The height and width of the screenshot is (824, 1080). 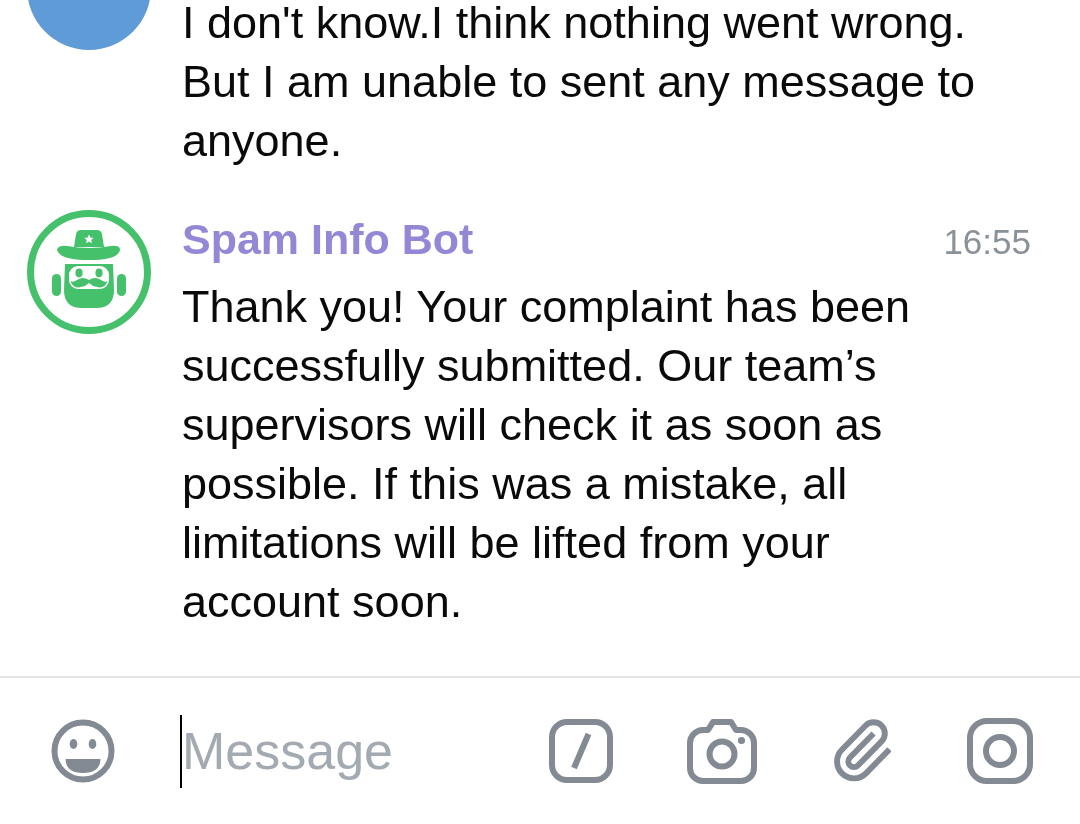 What do you see at coordinates (365, 751) in the screenshot?
I see `message-input: Message` at bounding box center [365, 751].